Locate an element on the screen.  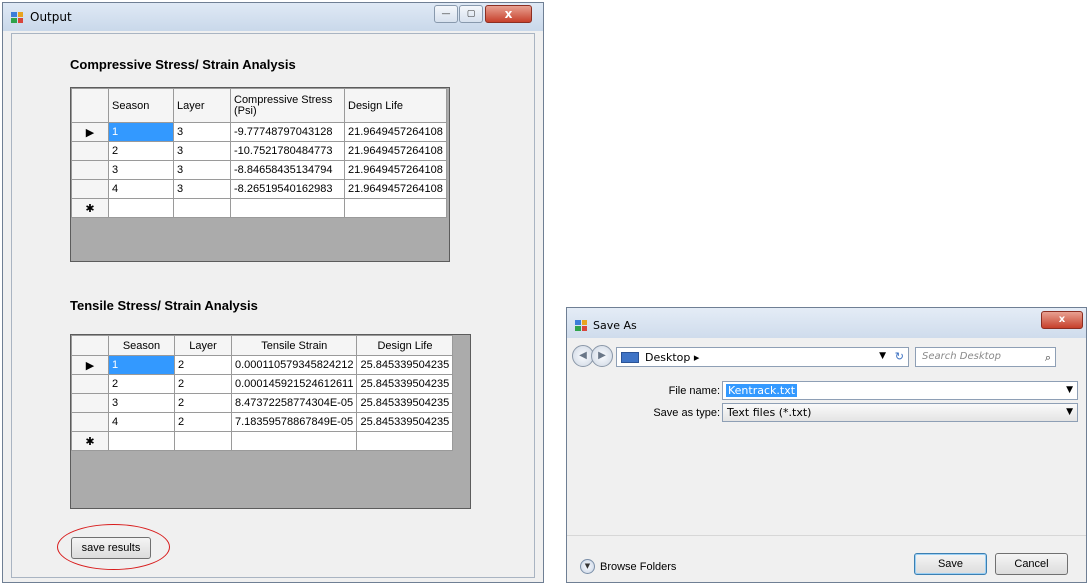
save-as-title: Save As is located at coordinates (615, 325).